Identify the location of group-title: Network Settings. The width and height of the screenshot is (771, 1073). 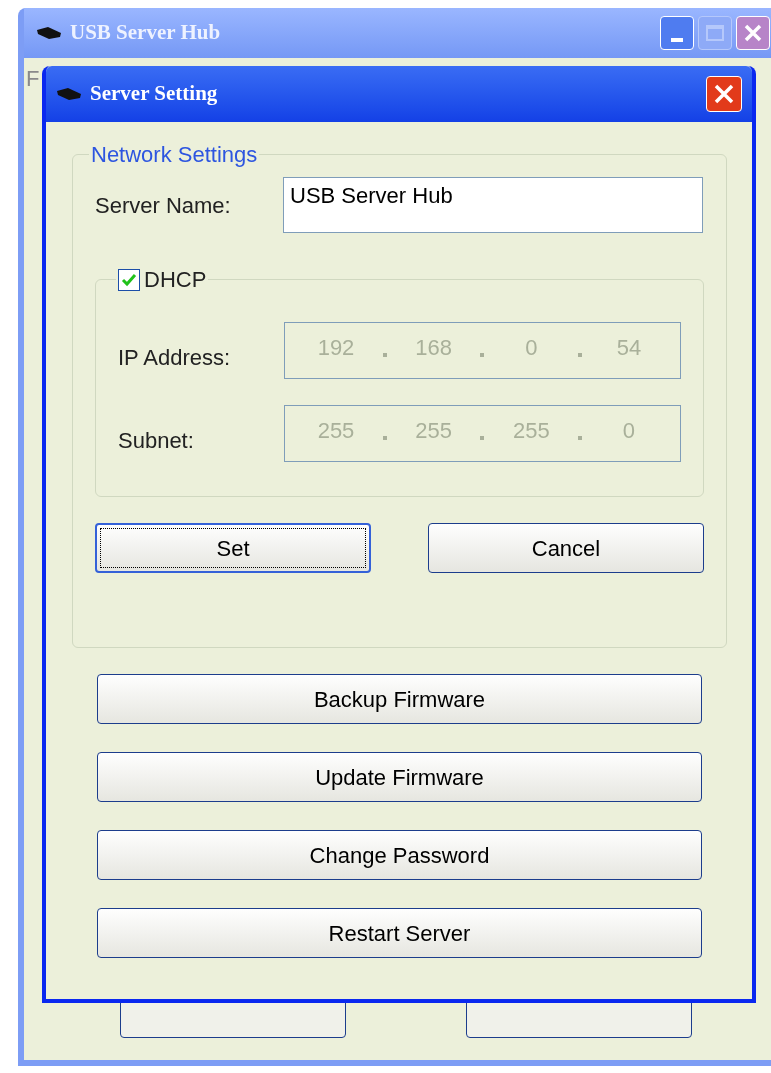
(174, 155).